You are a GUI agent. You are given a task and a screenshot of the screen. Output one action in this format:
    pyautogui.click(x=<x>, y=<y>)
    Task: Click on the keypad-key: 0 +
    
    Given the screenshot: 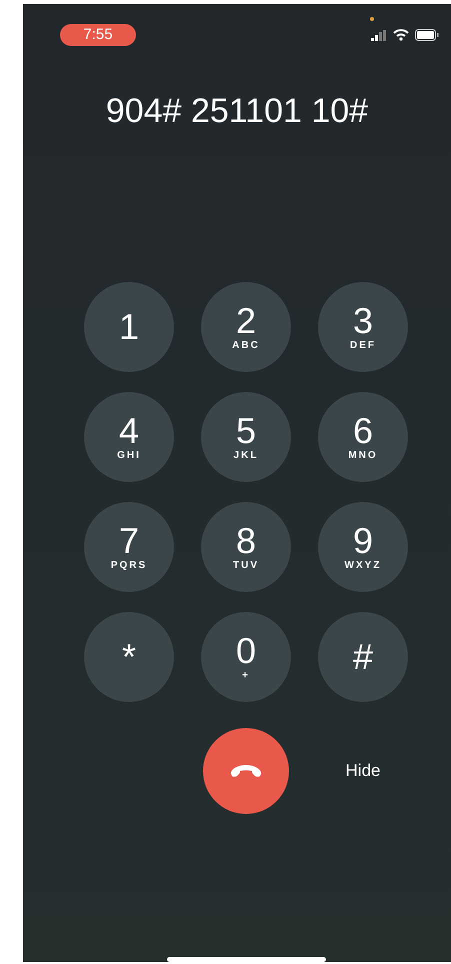 What is the action you would take?
    pyautogui.click(x=246, y=657)
    